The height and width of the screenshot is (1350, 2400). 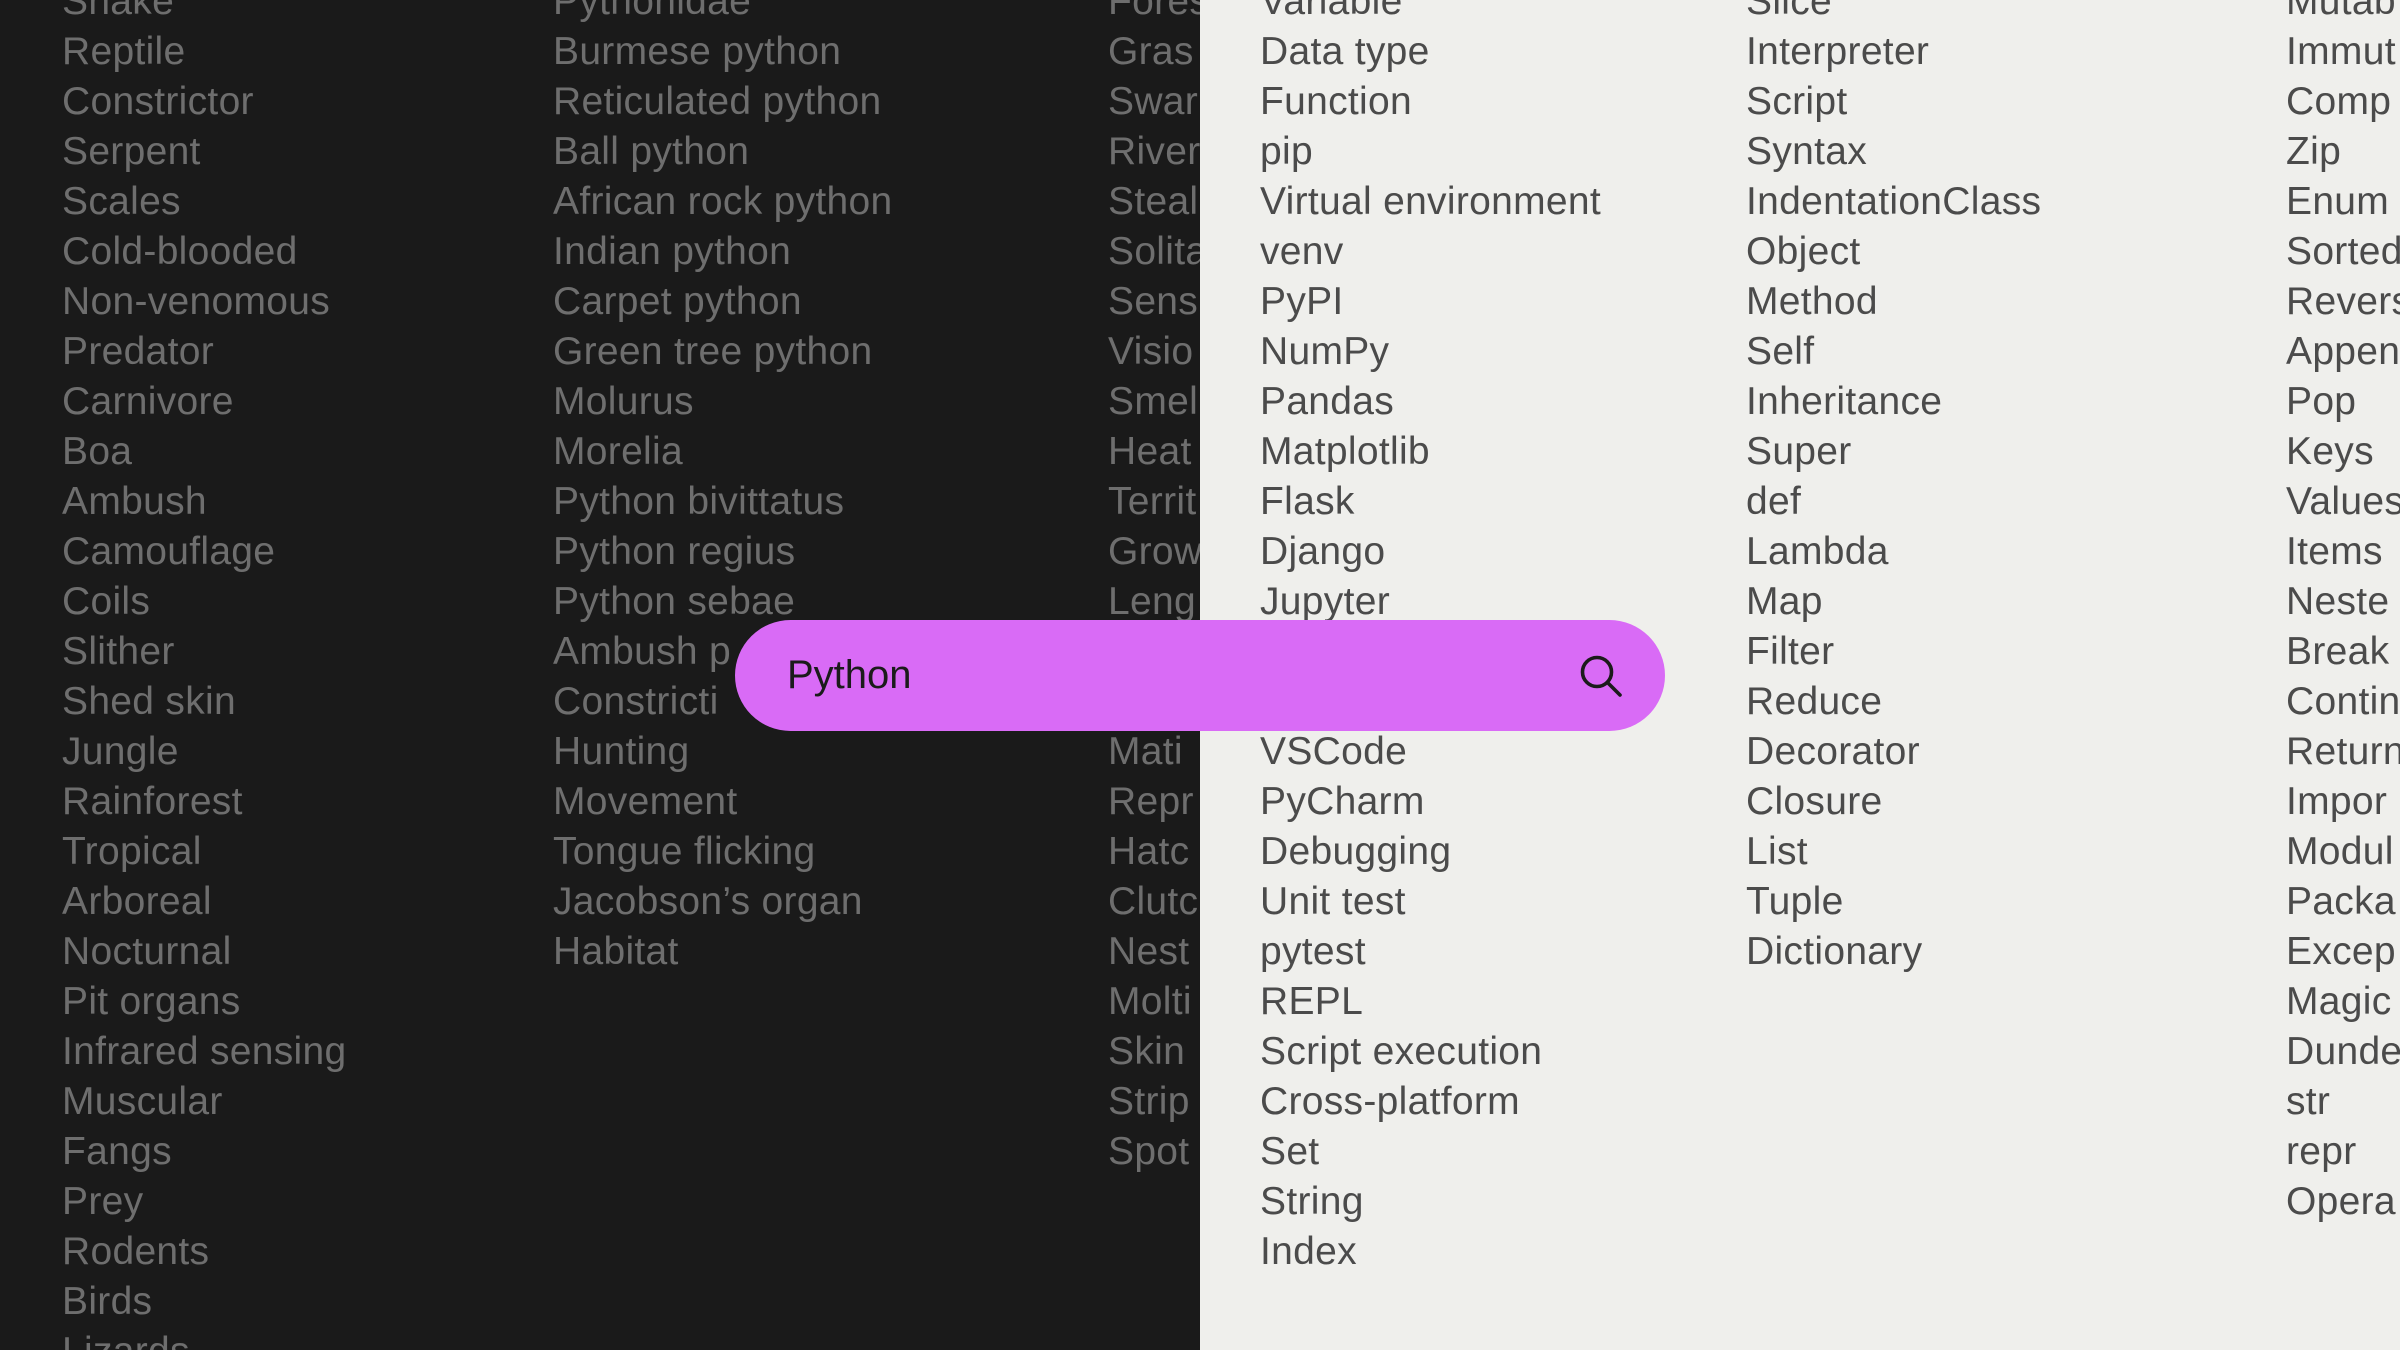 What do you see at coordinates (1799, 451) in the screenshot?
I see `word-item: Super` at bounding box center [1799, 451].